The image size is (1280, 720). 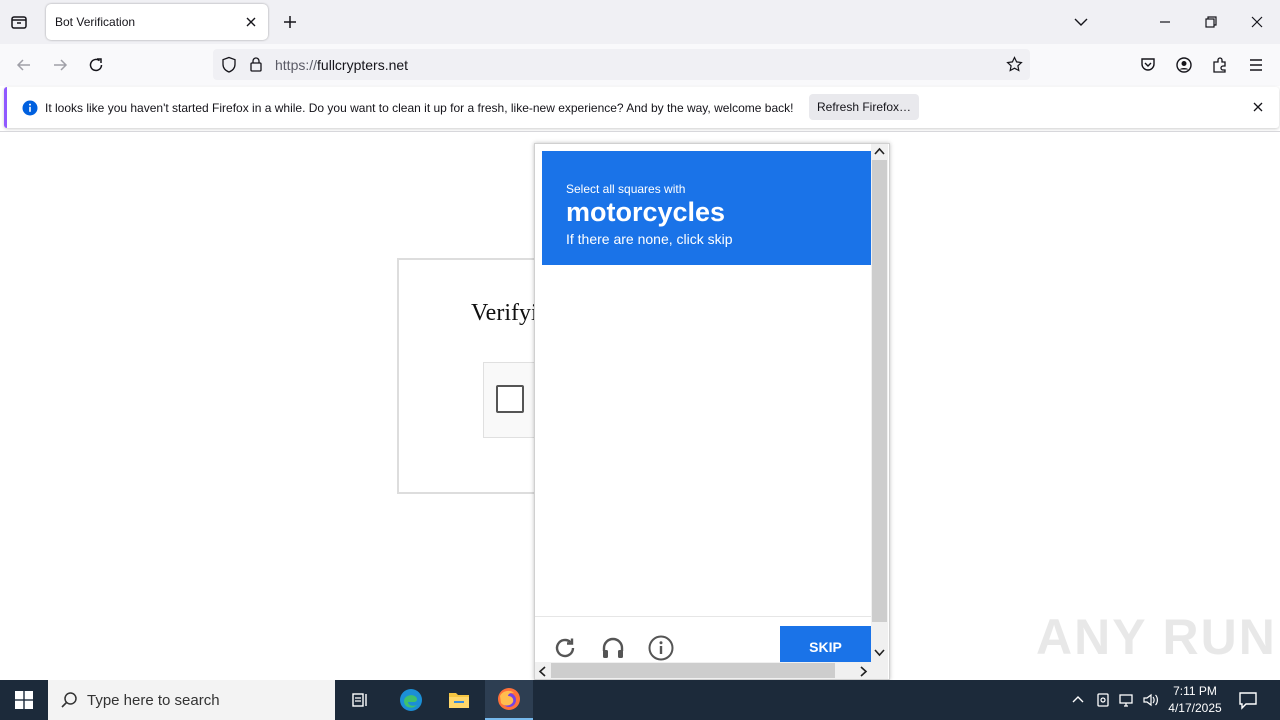 What do you see at coordinates (646, 212) in the screenshot?
I see `prompt-target-word: motorcycles` at bounding box center [646, 212].